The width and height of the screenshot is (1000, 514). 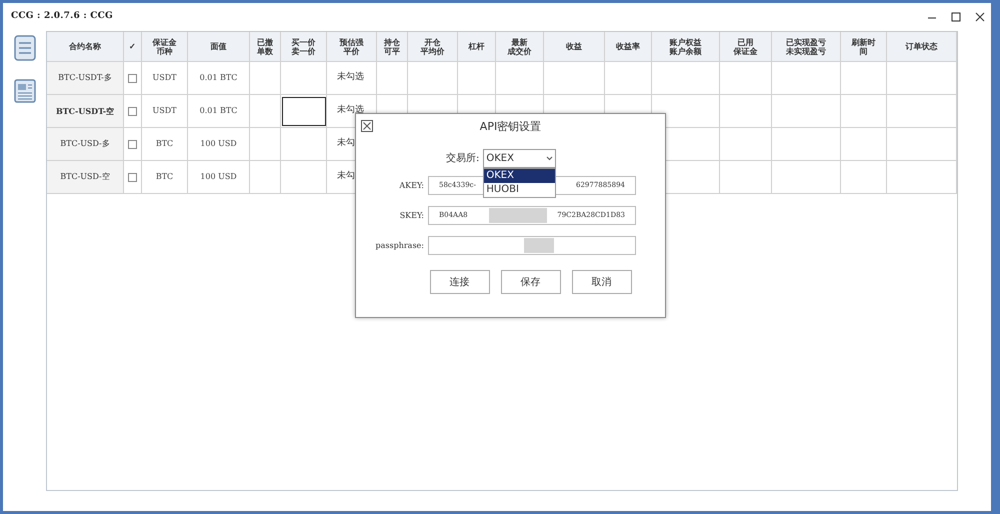 What do you see at coordinates (864, 51) in the screenshot?
I see `column-header: 间` at bounding box center [864, 51].